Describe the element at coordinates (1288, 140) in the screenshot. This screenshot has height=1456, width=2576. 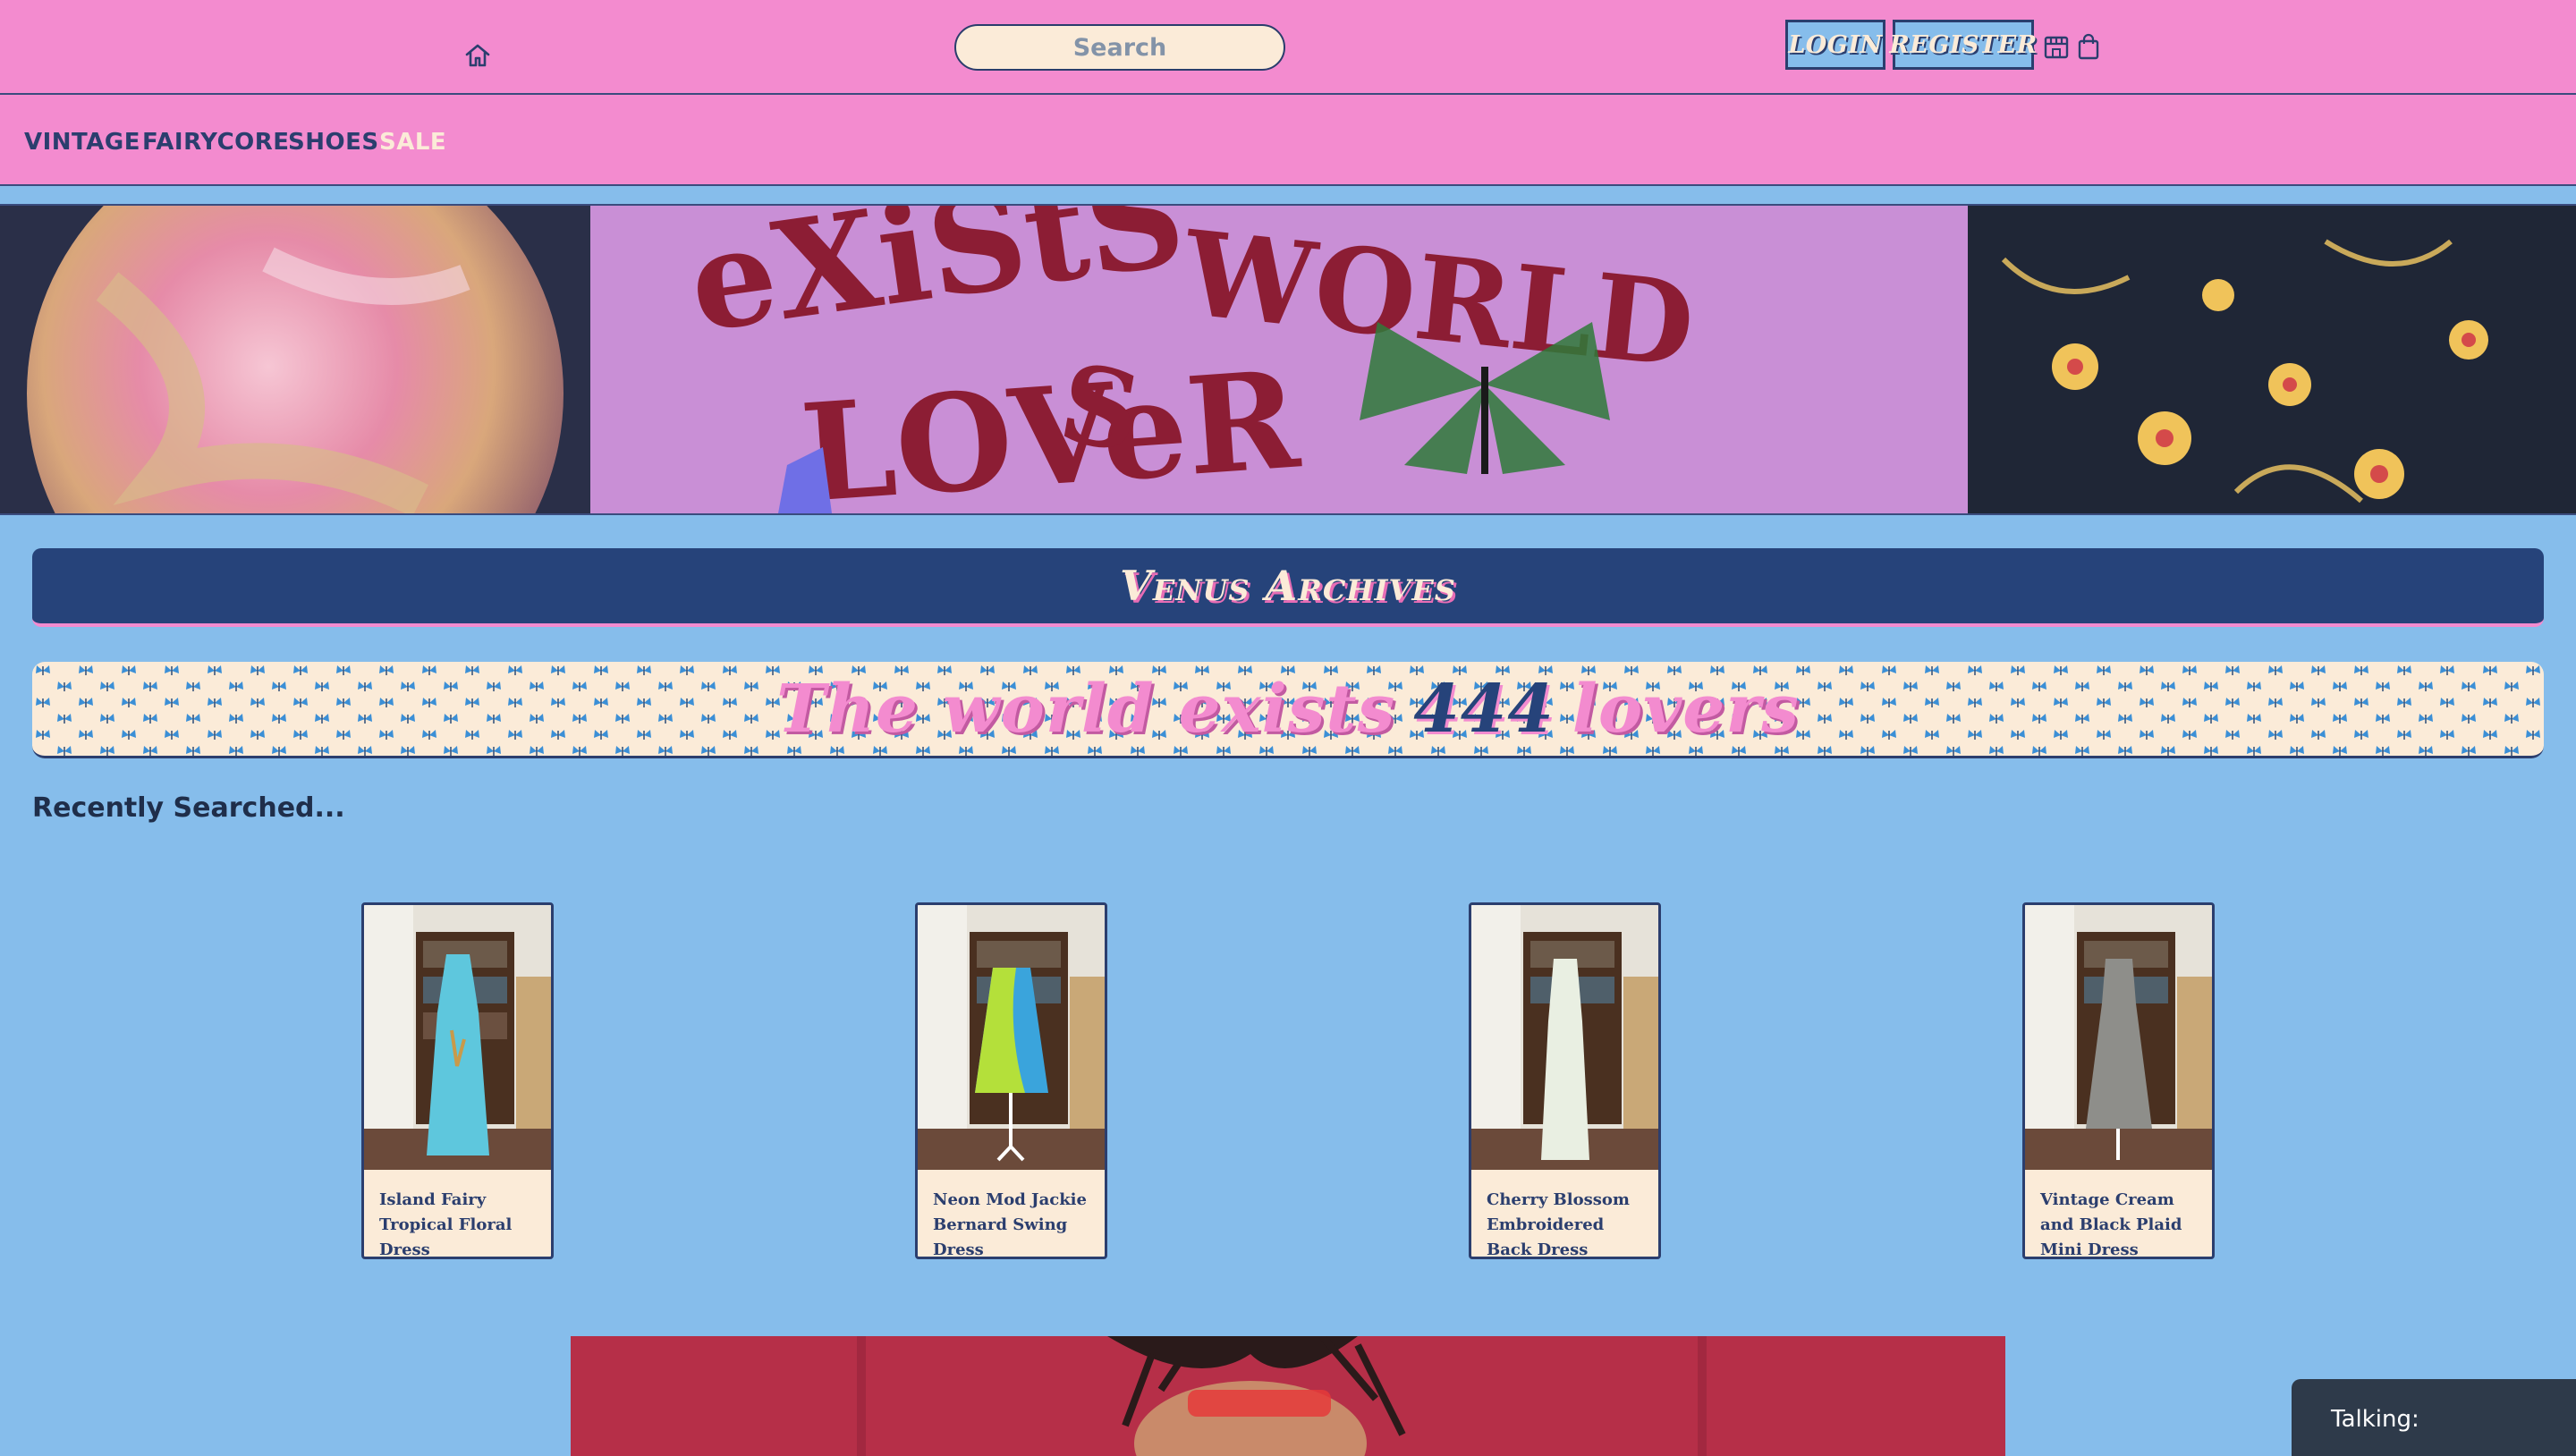
I see `category-nav: VINTAGE FAIRYCORE SHOES SALE` at that location.